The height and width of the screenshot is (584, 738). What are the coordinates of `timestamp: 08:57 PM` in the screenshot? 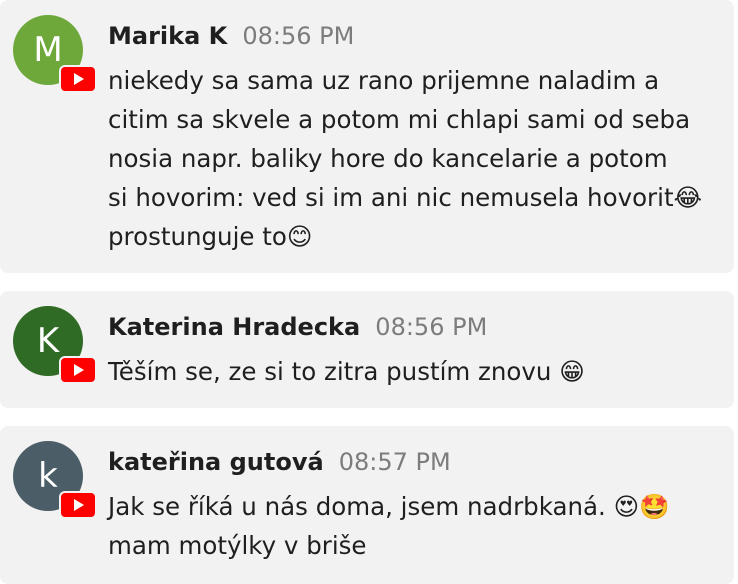 It's located at (394, 462).